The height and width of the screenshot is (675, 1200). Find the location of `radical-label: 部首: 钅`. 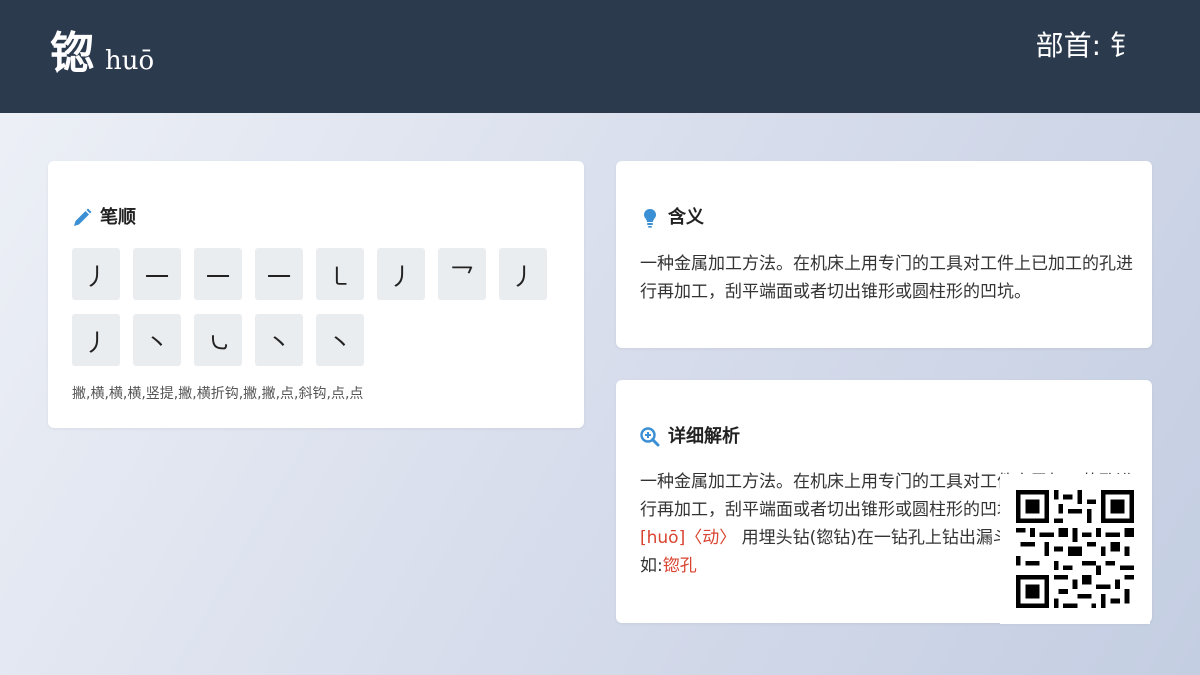

radical-label: 部首: 钅 is located at coordinates (1086, 45).